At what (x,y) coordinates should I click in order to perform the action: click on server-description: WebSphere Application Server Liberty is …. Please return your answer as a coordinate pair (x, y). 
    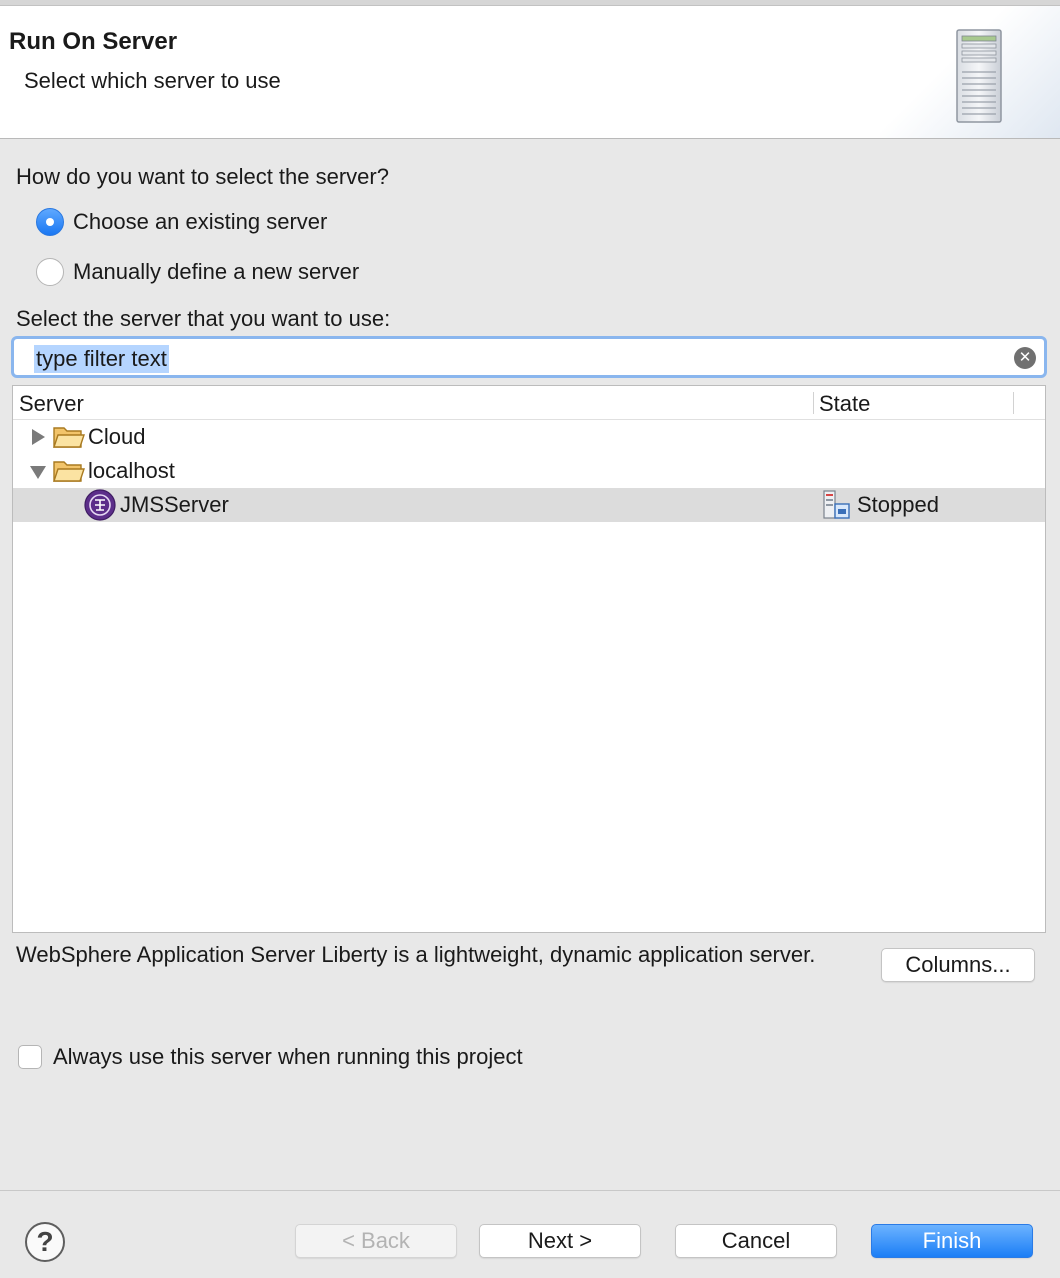
    Looking at the image, I should click on (416, 954).